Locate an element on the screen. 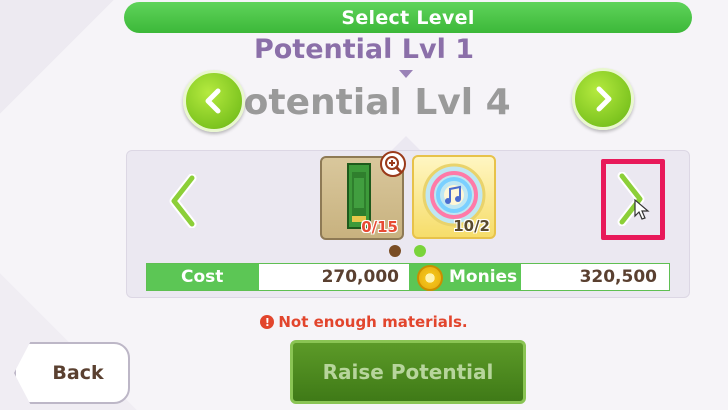 This screenshot has height=410, width=728. chevron-left-icon is located at coordinates (213, 101).